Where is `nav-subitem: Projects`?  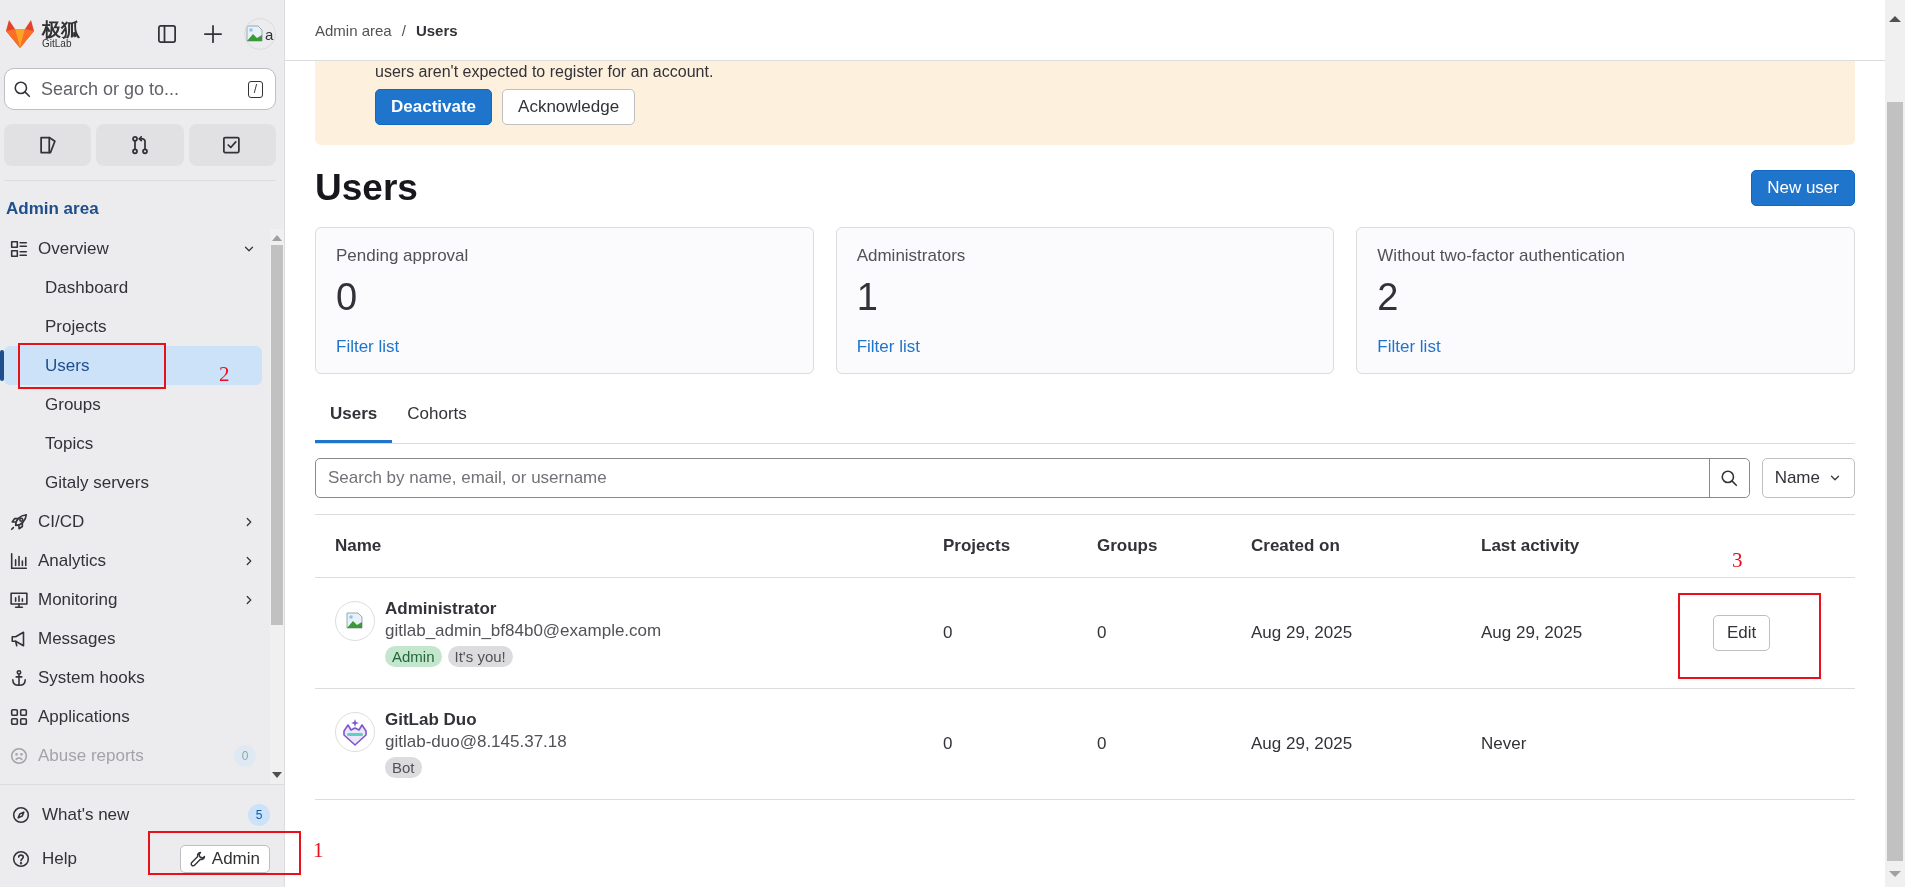 nav-subitem: Projects is located at coordinates (133, 326).